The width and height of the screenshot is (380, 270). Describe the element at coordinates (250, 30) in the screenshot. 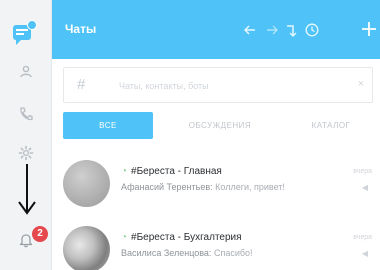

I see `back-arrow-icon` at that location.